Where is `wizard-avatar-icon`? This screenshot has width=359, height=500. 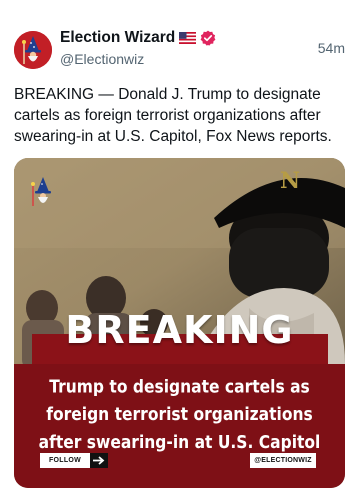 wizard-avatar-icon is located at coordinates (33, 50).